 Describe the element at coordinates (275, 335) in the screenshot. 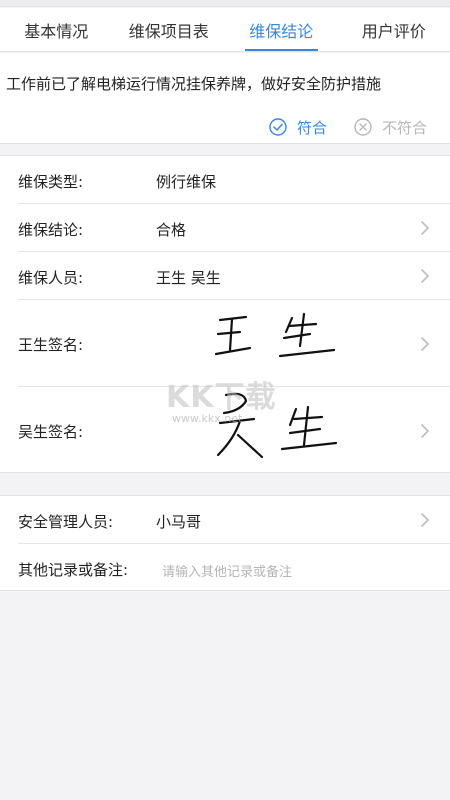

I see `signature-wang-image` at that location.